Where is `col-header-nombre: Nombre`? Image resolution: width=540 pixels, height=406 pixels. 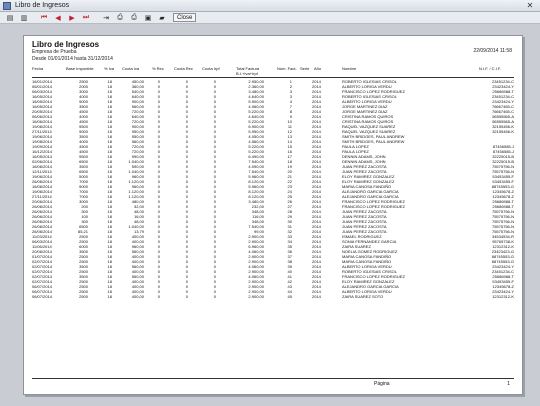
col-header-nombre: Nombre is located at coordinates (349, 68).